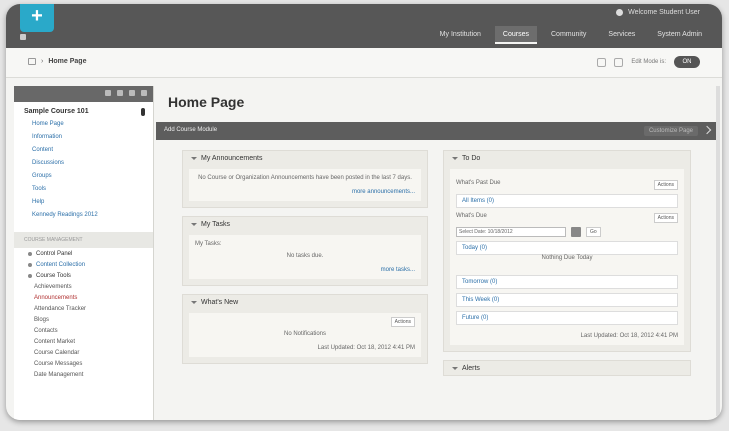 Image resolution: width=729 pixels, height=431 pixels. Describe the element at coordinates (23, 37) in the screenshot. I see `menu-icon` at that location.